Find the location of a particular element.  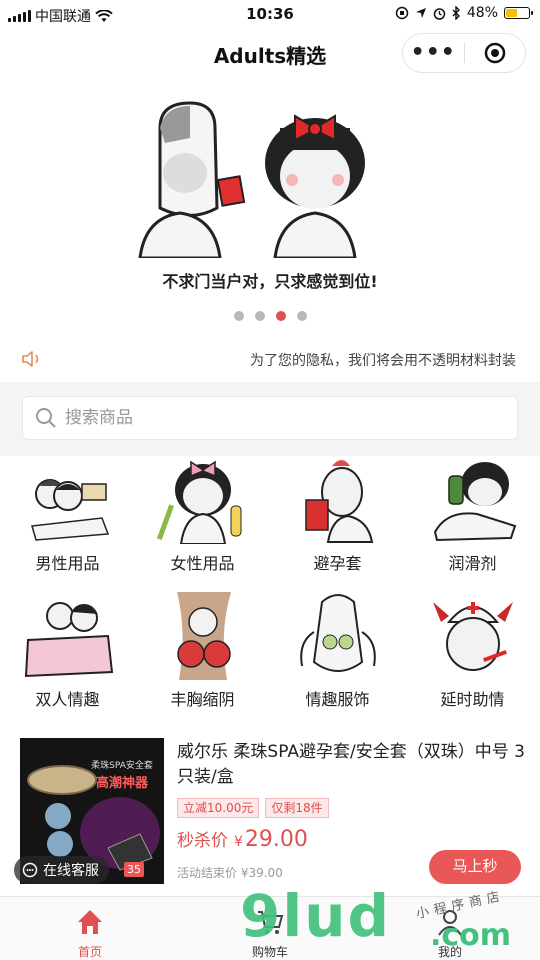

notice-text: 为了您的隐私，我们将会用不透明材料封装 is located at coordinates (383, 361).